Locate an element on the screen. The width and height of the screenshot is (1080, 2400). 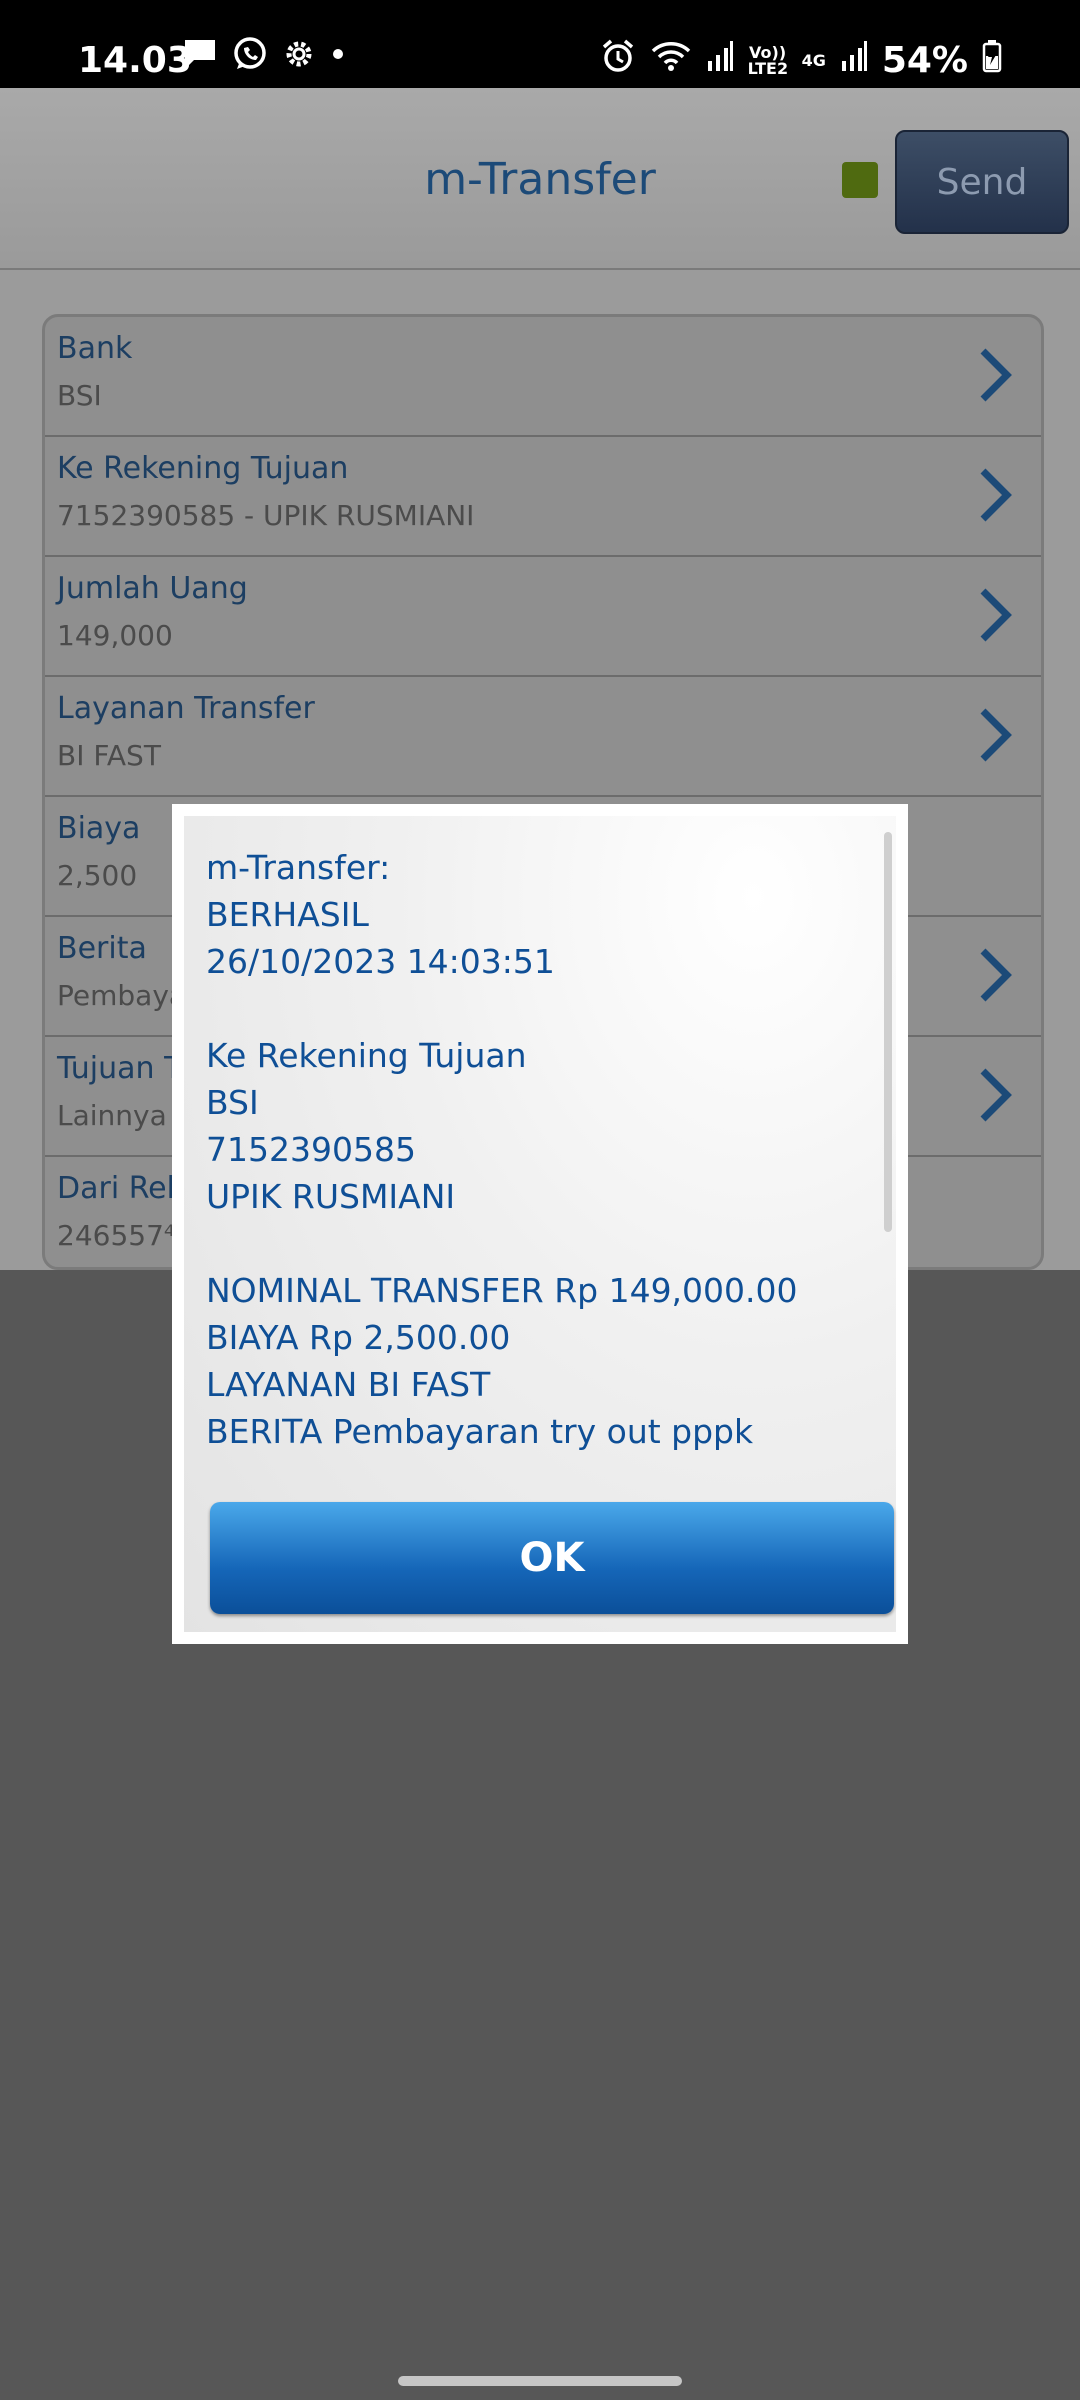
navigation-handle is located at coordinates (540, 2381).